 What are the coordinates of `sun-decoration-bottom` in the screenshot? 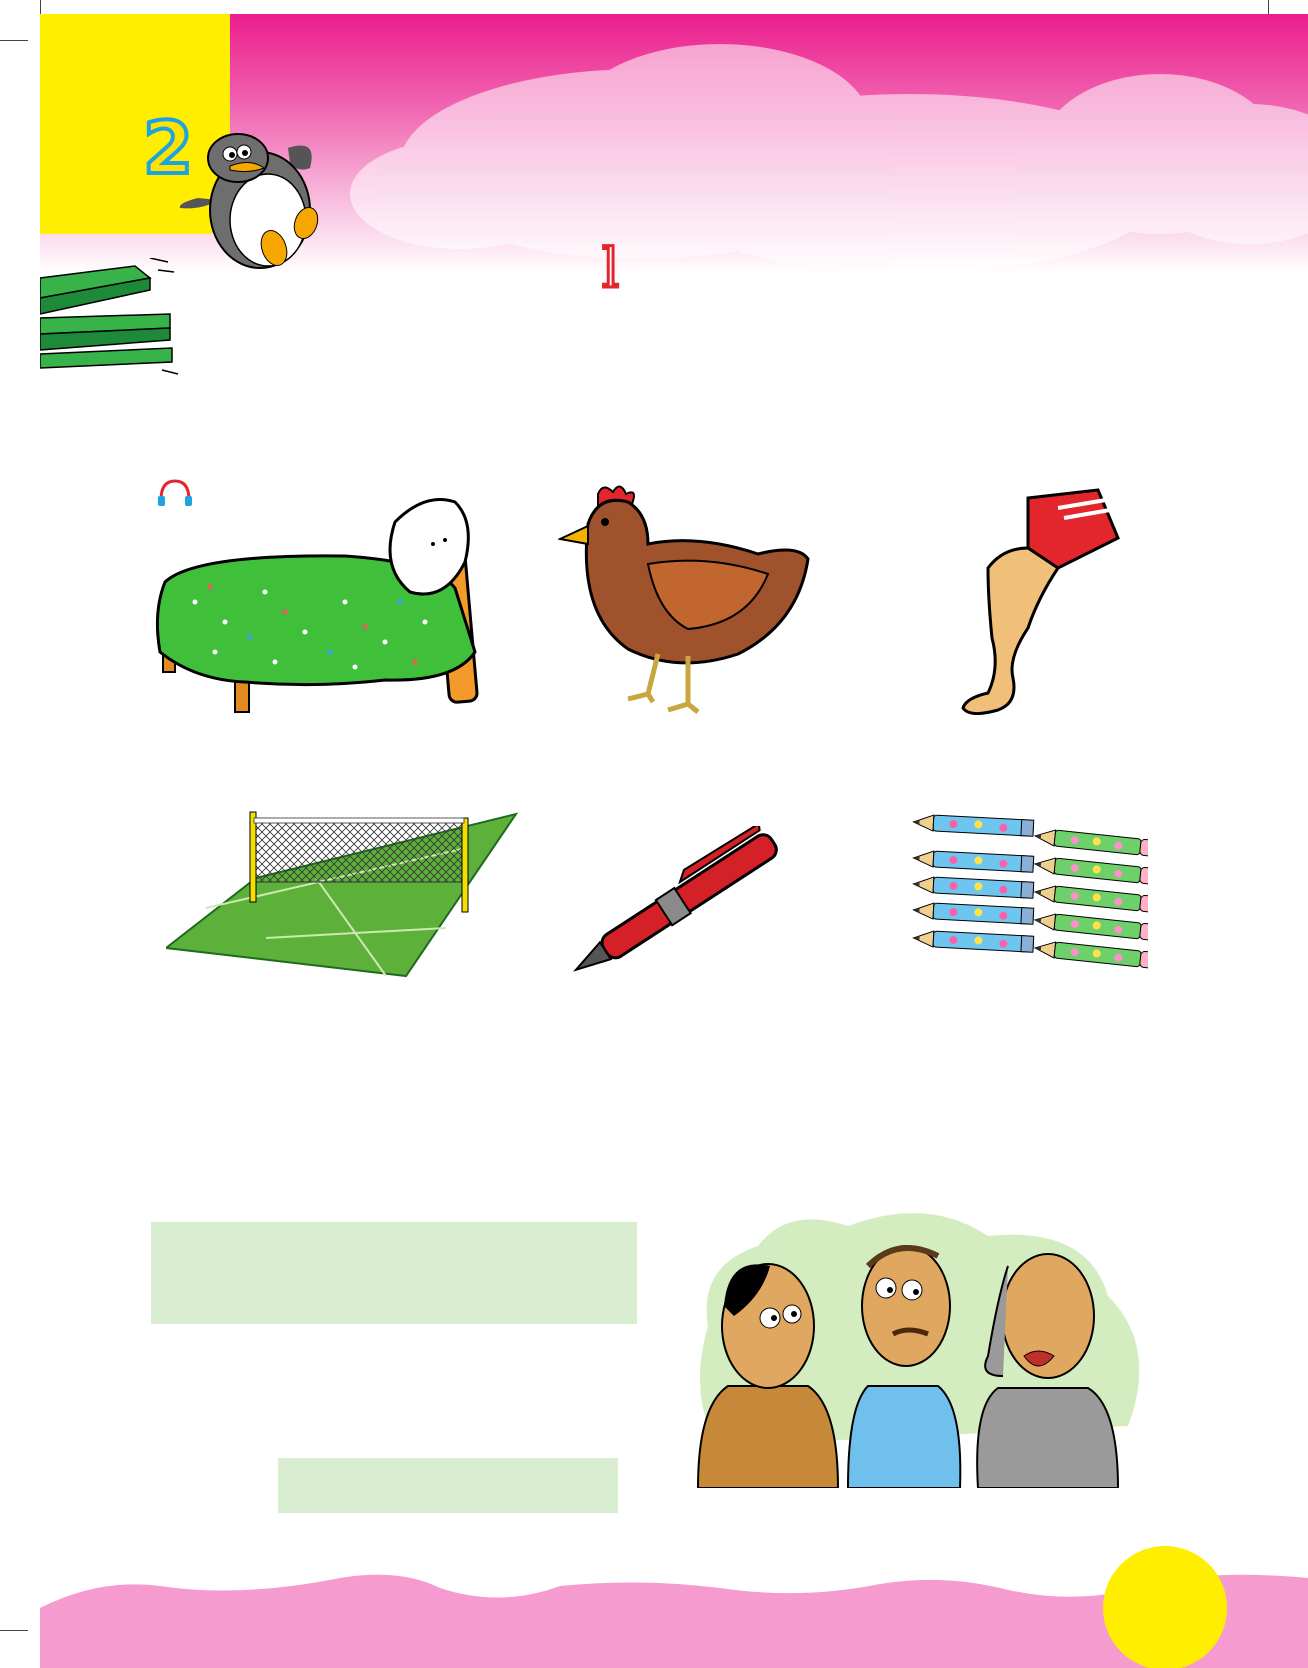 It's located at (1165, 1607).